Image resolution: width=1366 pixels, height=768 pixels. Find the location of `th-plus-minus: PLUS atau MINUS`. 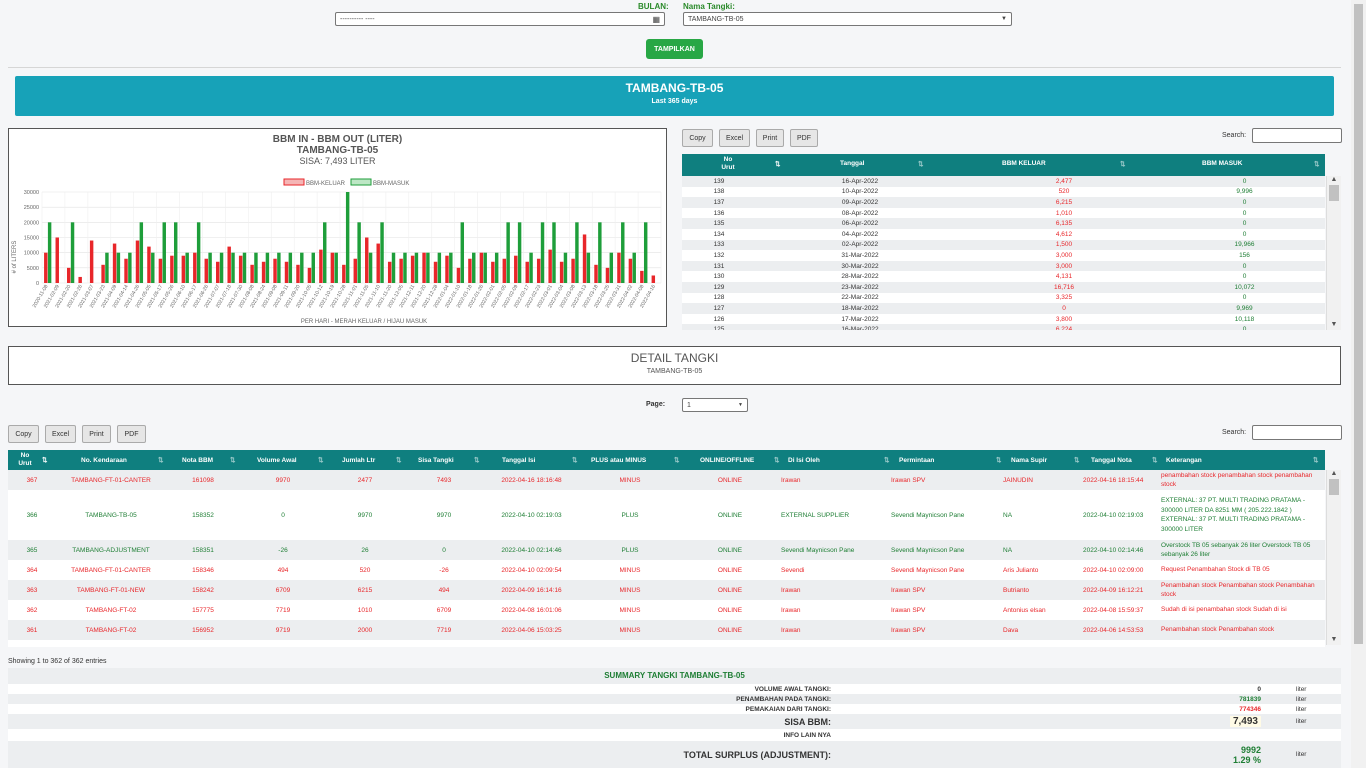

th-plus-minus: PLUS atau MINUS is located at coordinates (618, 460).